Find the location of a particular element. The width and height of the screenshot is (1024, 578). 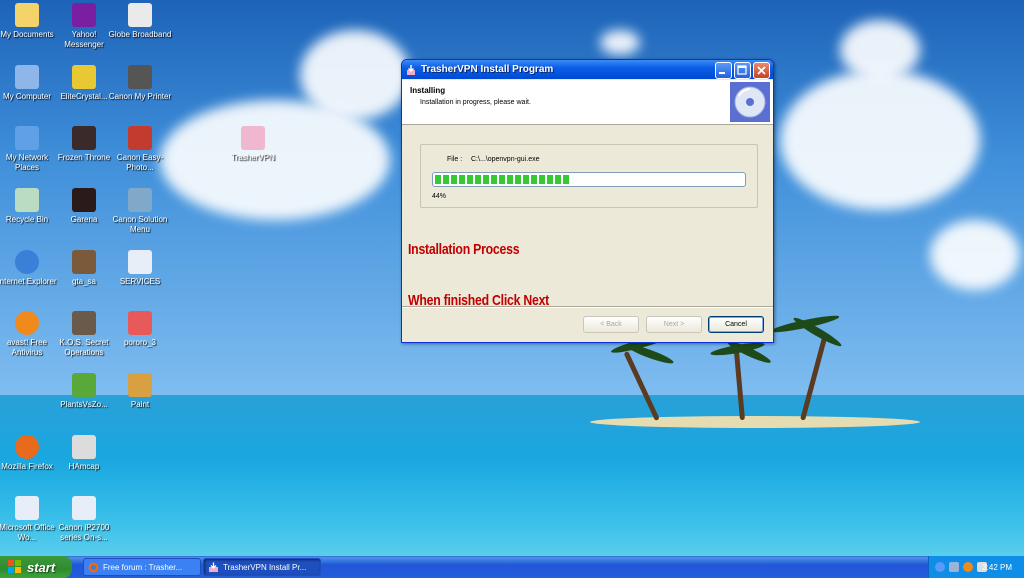

desktop-icon-recycle-bin: Recycle Bin is located at coordinates (29, 206).